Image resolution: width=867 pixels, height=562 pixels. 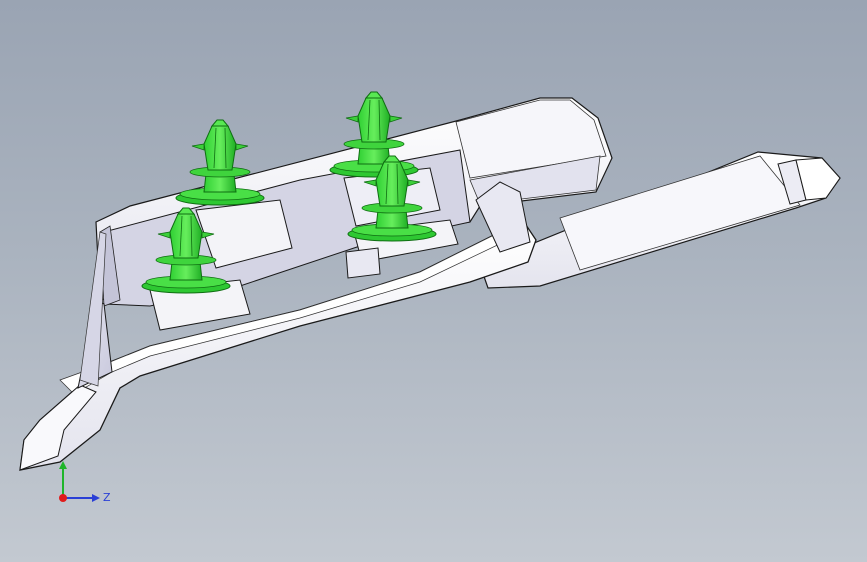 I want to click on origin-marker, so click(x=63, y=498).